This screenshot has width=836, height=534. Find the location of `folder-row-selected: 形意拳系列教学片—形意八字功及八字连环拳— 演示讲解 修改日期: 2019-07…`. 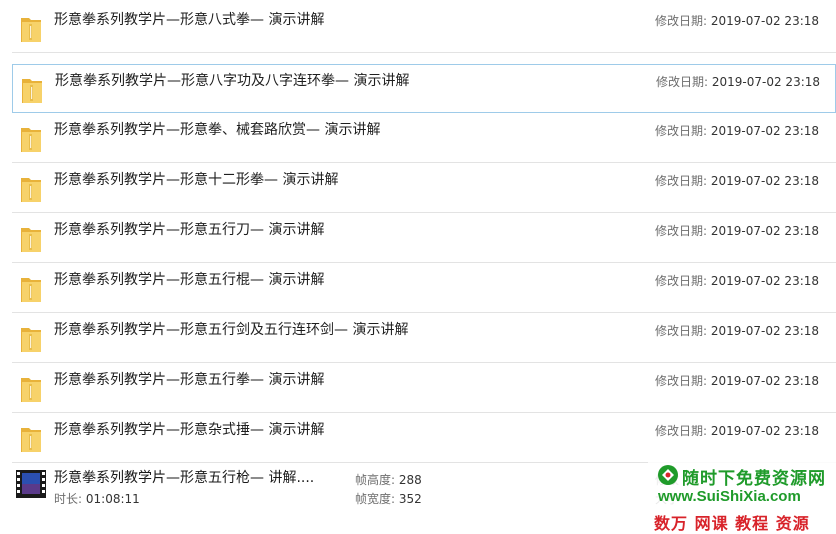

folder-row-selected: 形意拳系列教学片—形意八字功及八字连环拳— 演示讲解 修改日期: 2019-07… is located at coordinates (424, 88).